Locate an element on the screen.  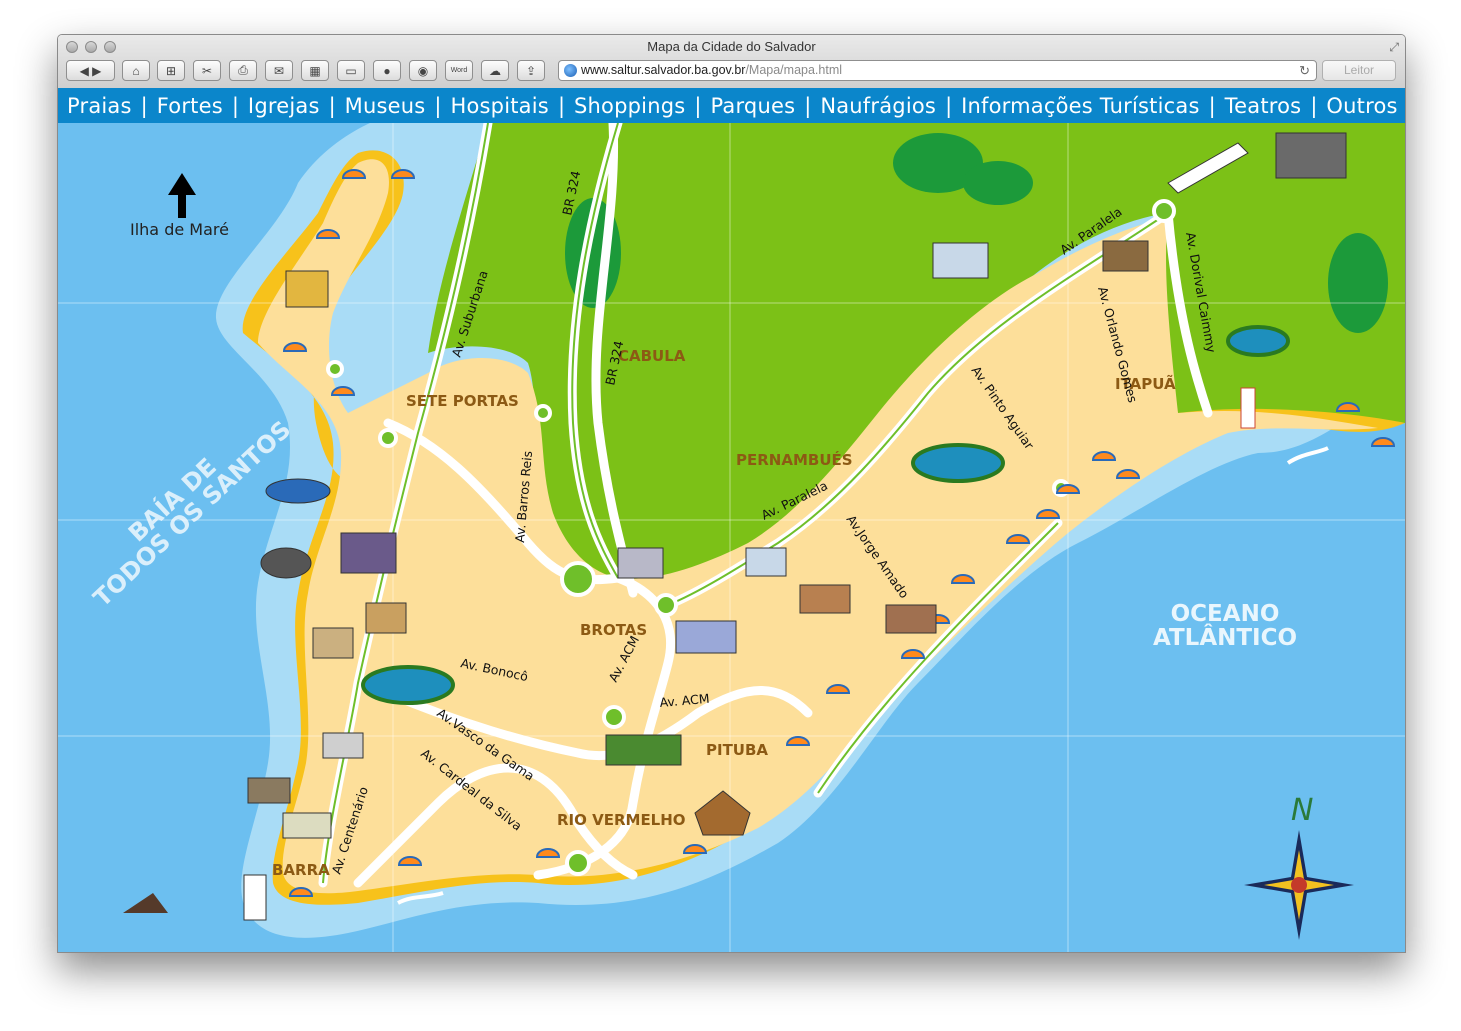
menu-item-praias: Praias is located at coordinates (99, 106).